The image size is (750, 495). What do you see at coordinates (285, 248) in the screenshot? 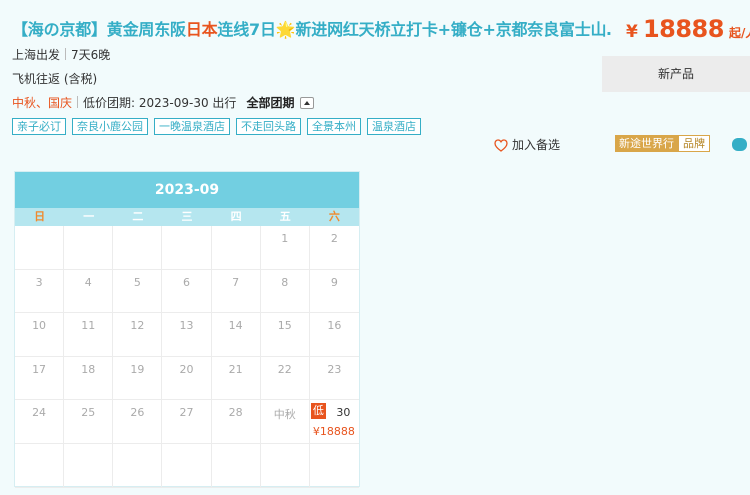
I see `calendar-day: 1` at bounding box center [285, 248].